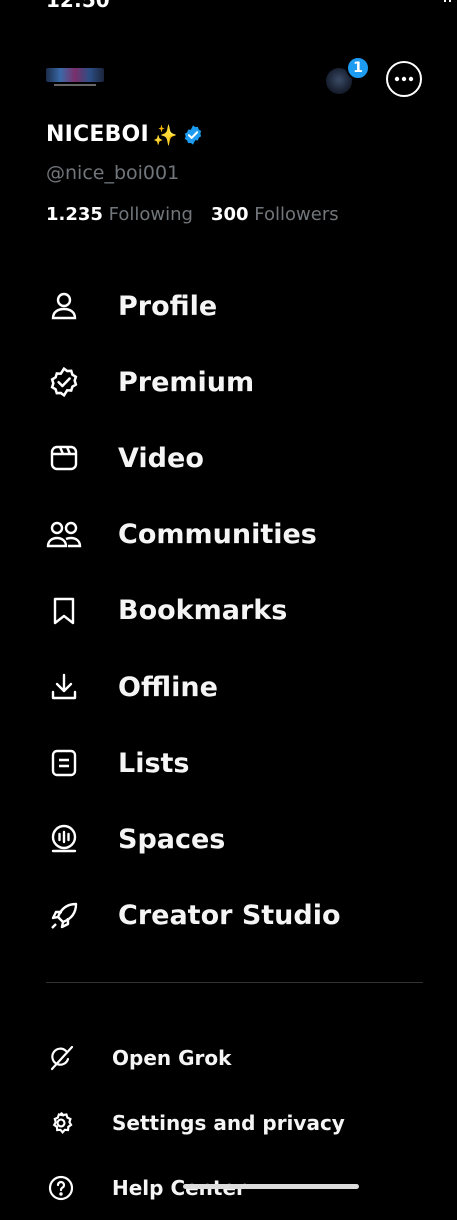 The image size is (457, 1220). I want to click on bookmark-icon, so click(64, 611).